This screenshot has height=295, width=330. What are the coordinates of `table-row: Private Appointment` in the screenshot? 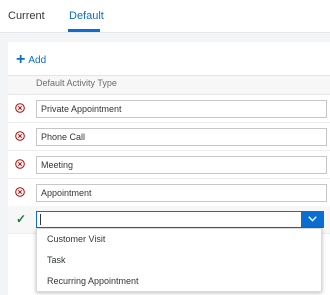 It's located at (169, 109).